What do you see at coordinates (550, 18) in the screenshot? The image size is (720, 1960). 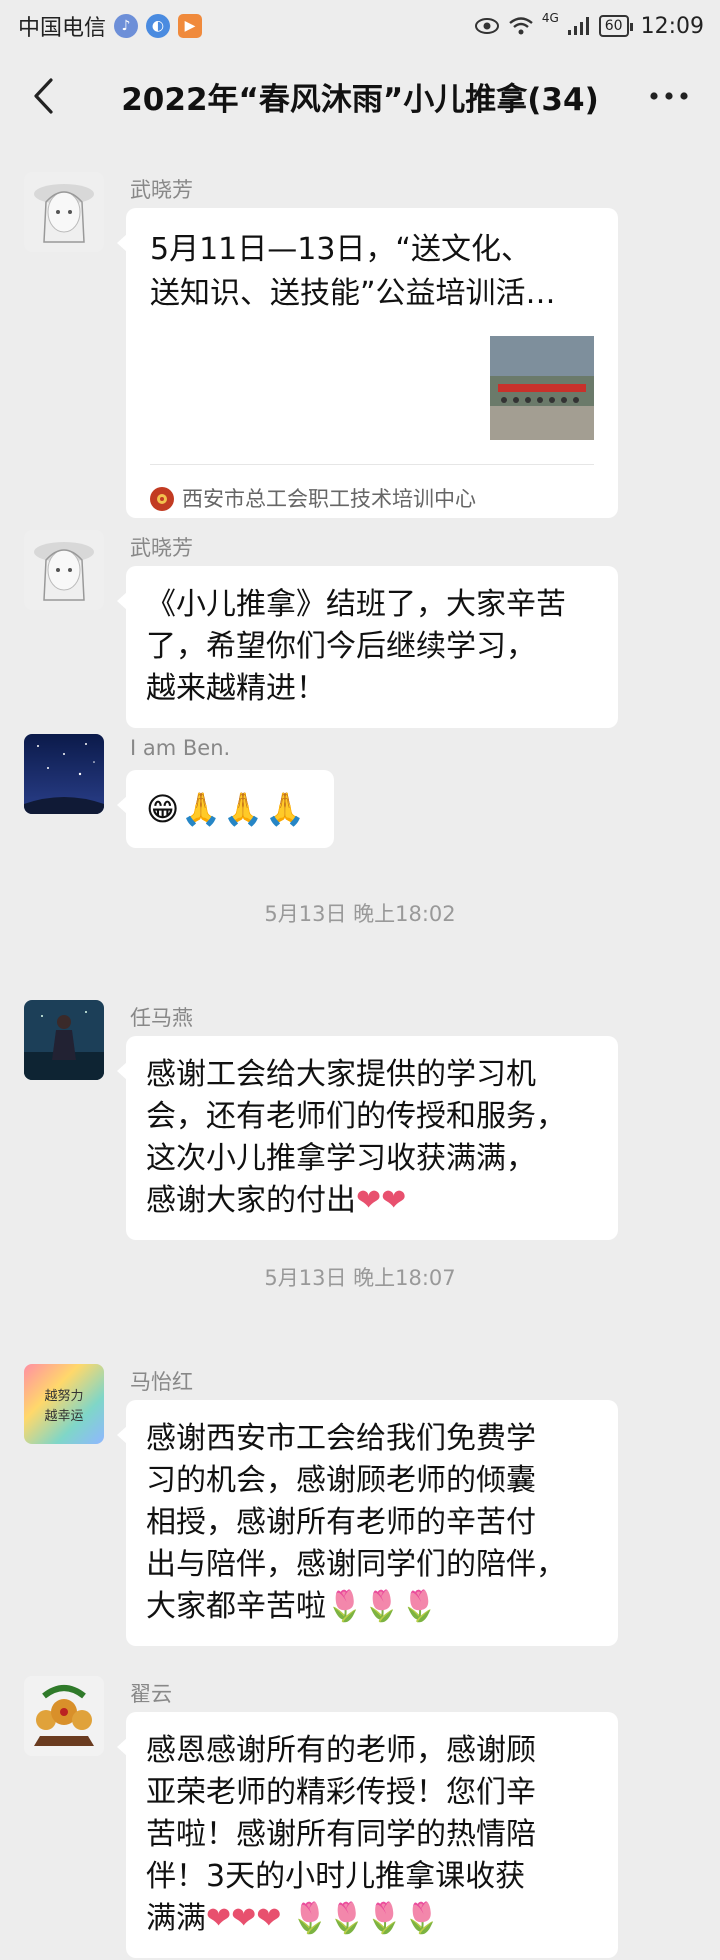 I see `network-type-label: 4G` at bounding box center [550, 18].